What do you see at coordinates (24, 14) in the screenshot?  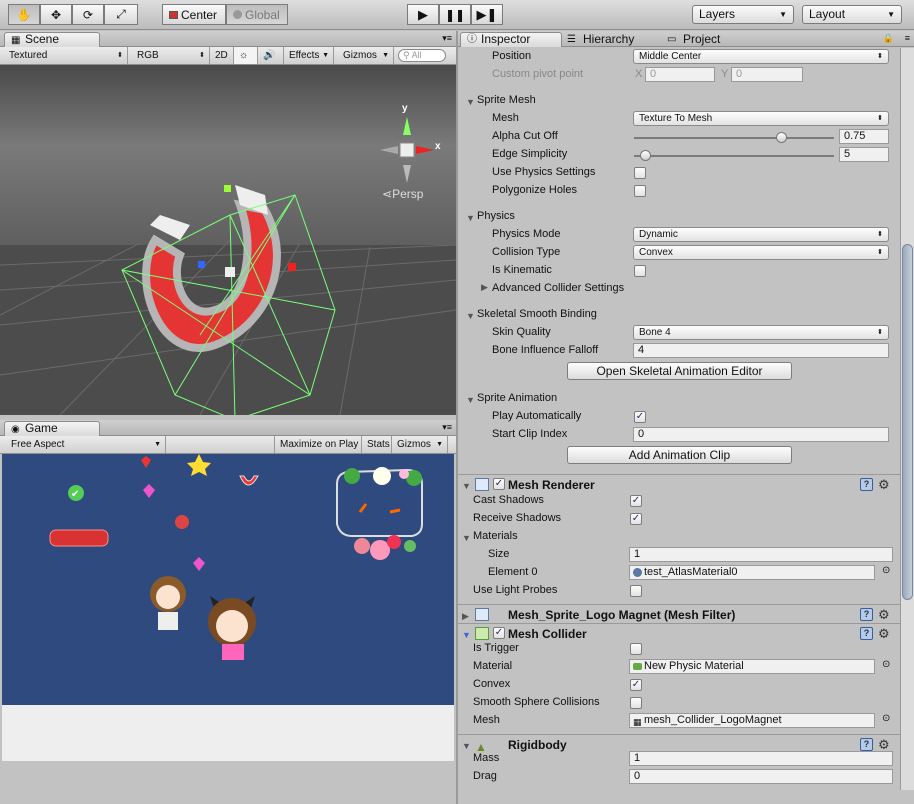 I see `hand-tool-button: ✋` at bounding box center [24, 14].